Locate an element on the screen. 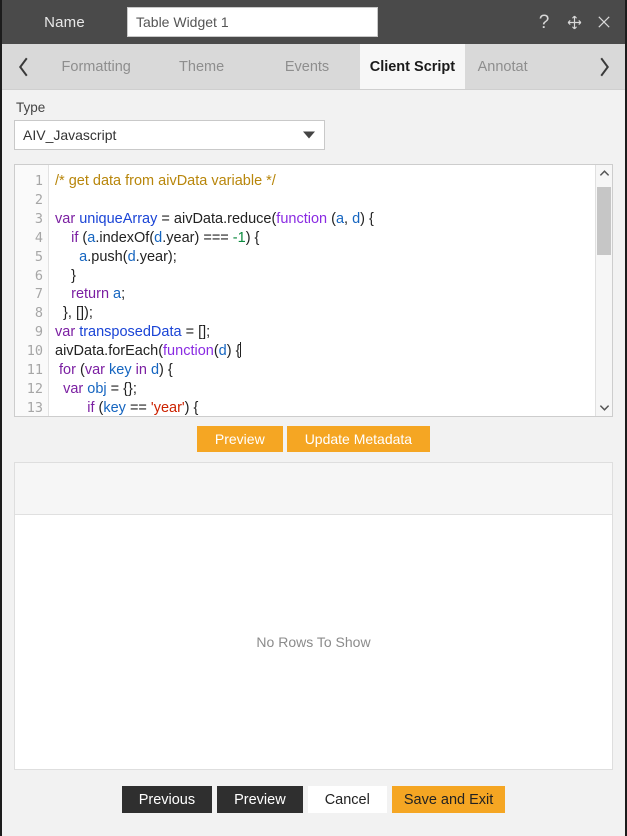 The height and width of the screenshot is (836, 627). line-number: 8 is located at coordinates (38, 313).